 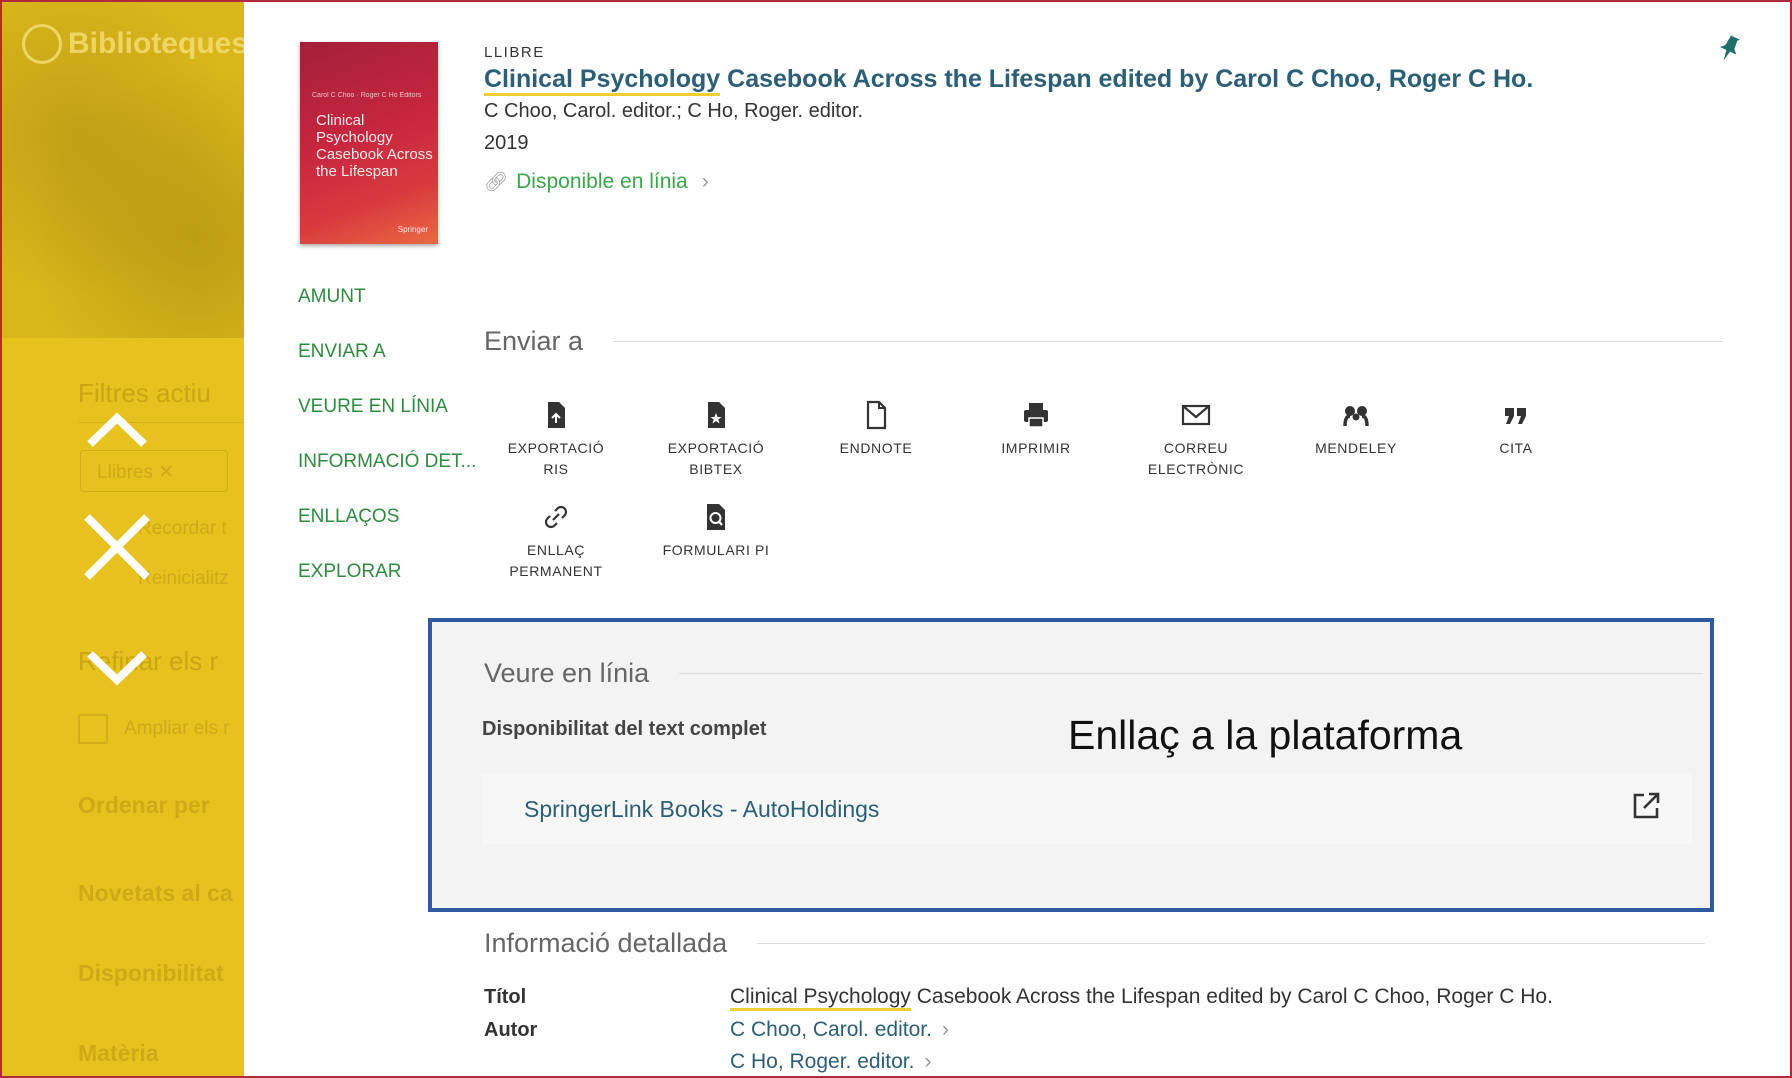 I want to click on online-service-row: SpringerLink Books - AutoHoldings, so click(x=1087, y=809).